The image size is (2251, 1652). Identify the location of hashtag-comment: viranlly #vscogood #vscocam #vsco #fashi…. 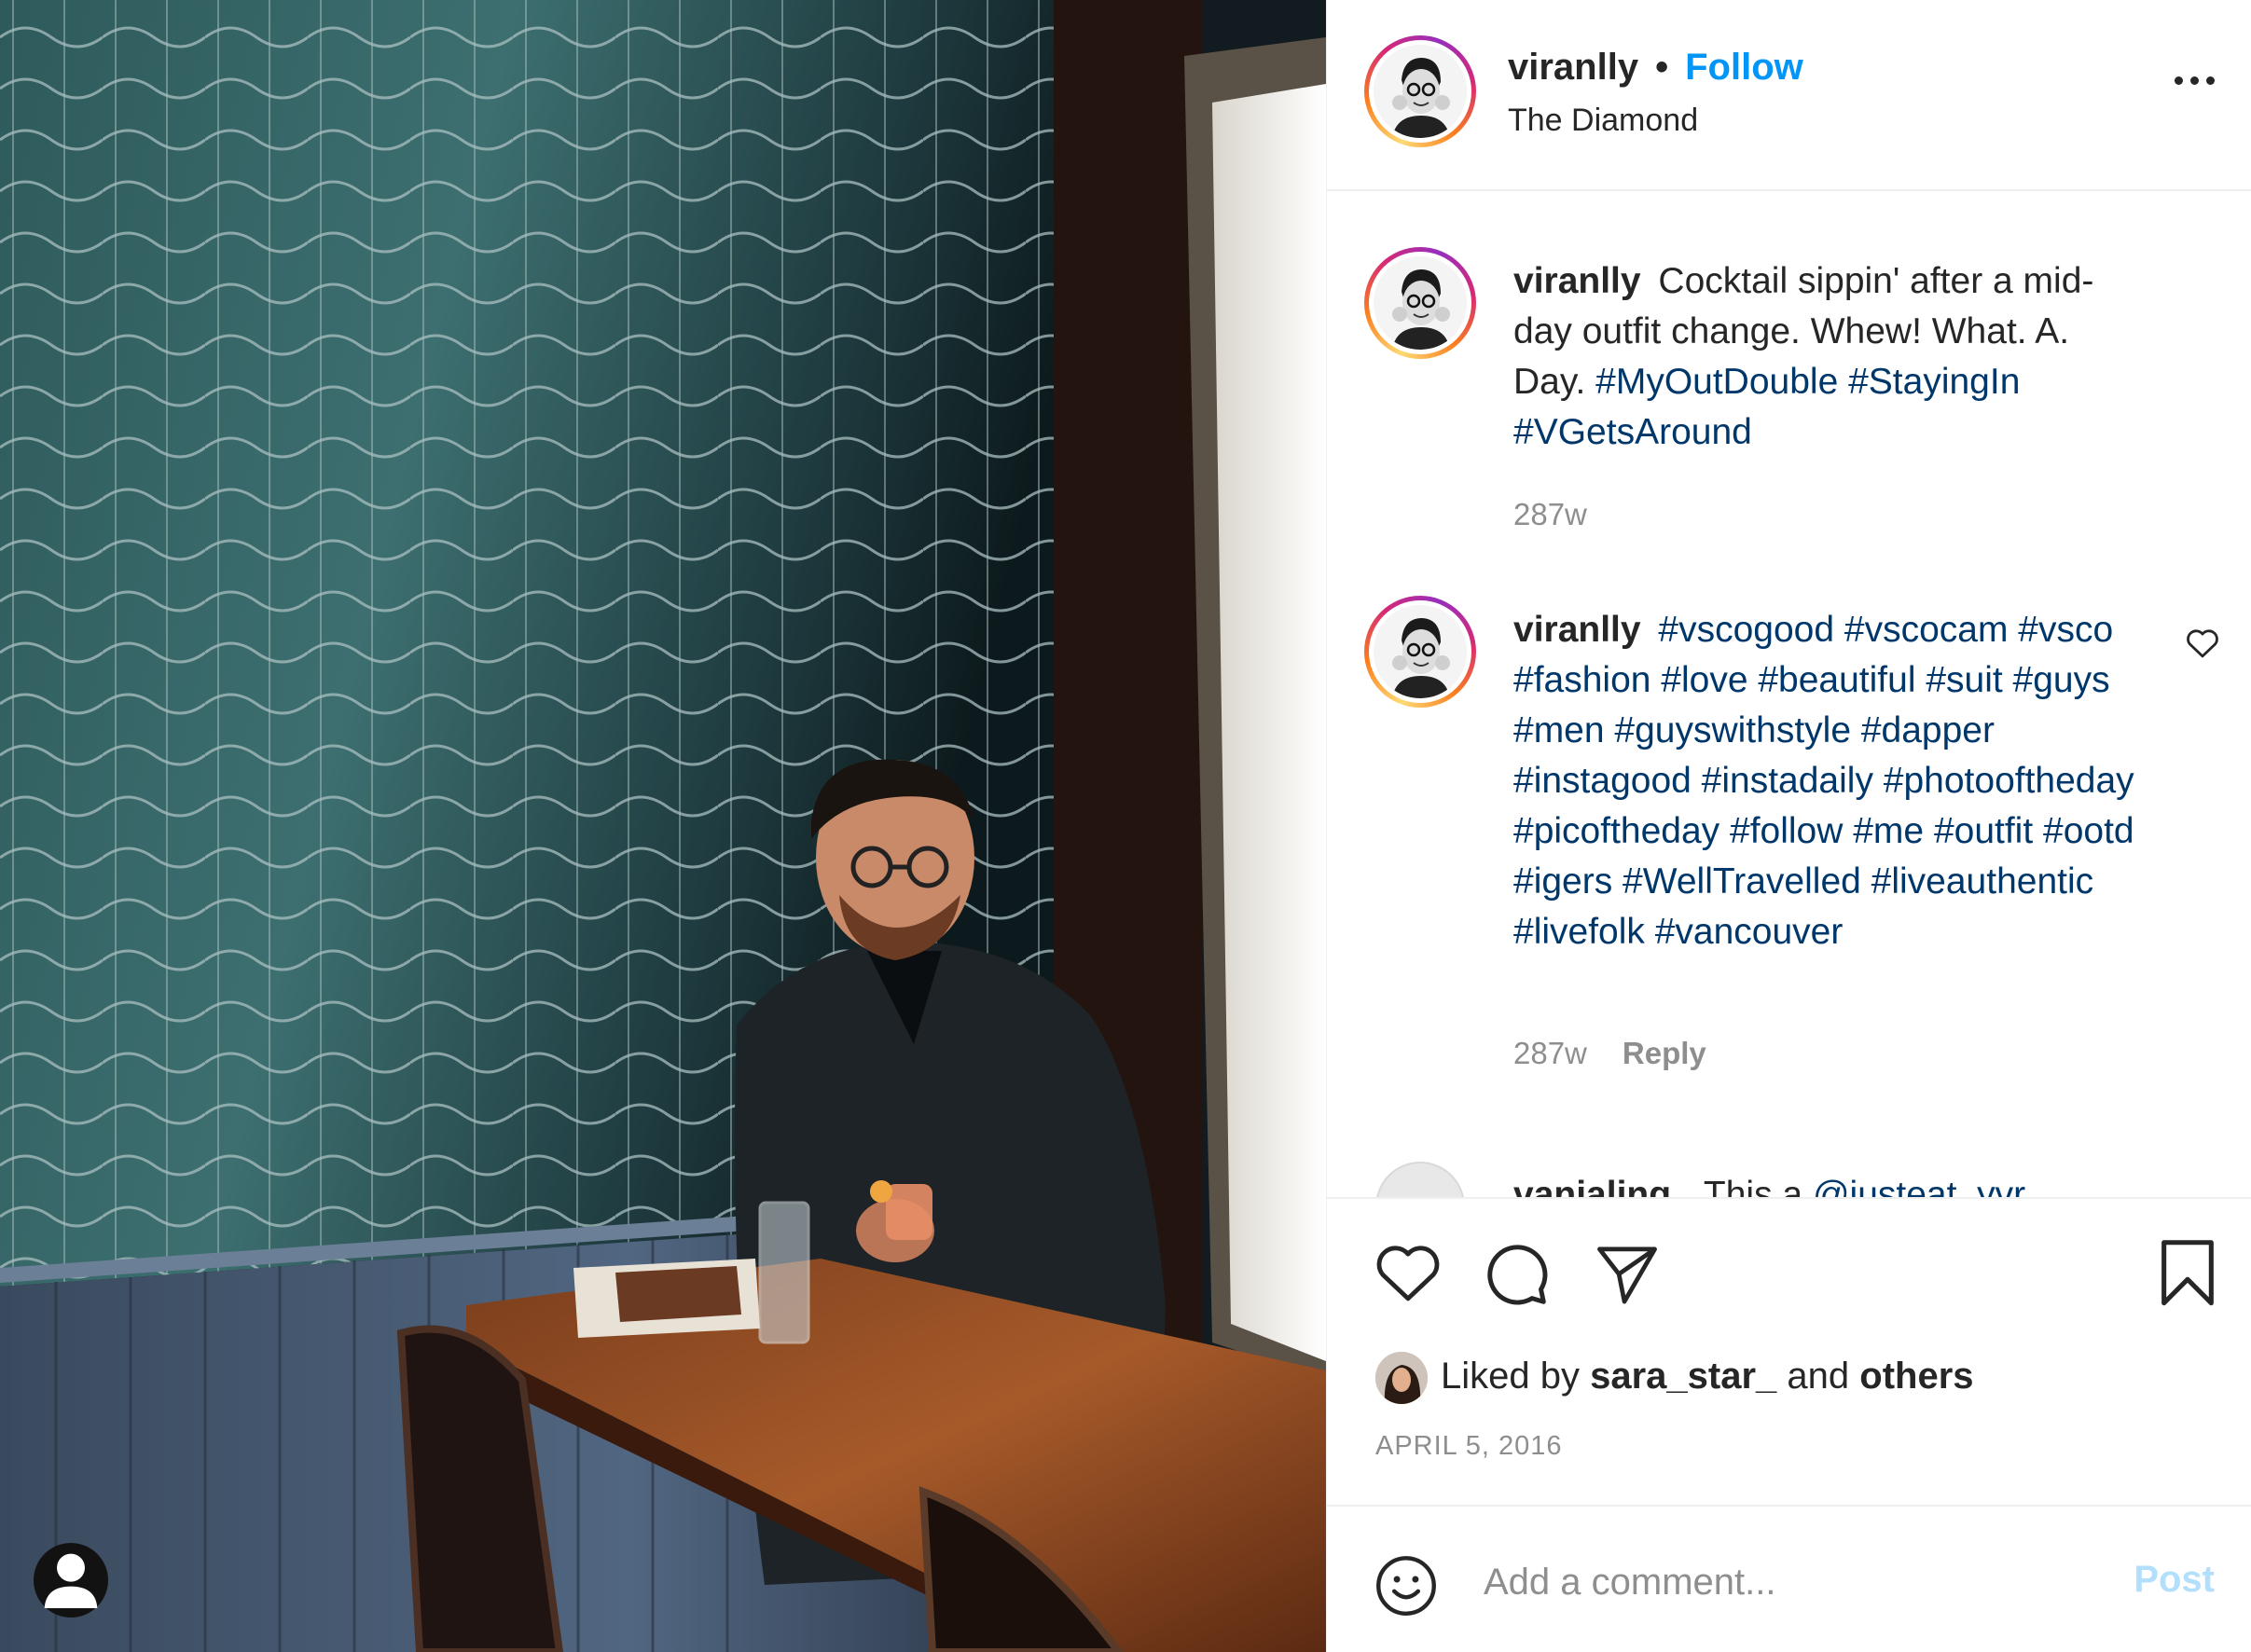
(1789, 857).